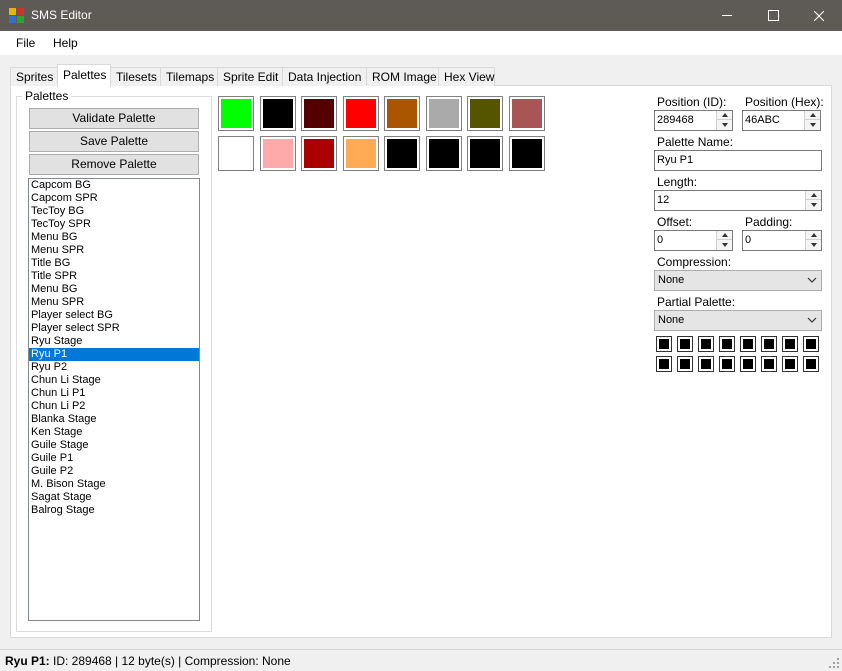 The height and width of the screenshot is (671, 842). What do you see at coordinates (114, 276) in the screenshot?
I see `list-item: Title SPR` at bounding box center [114, 276].